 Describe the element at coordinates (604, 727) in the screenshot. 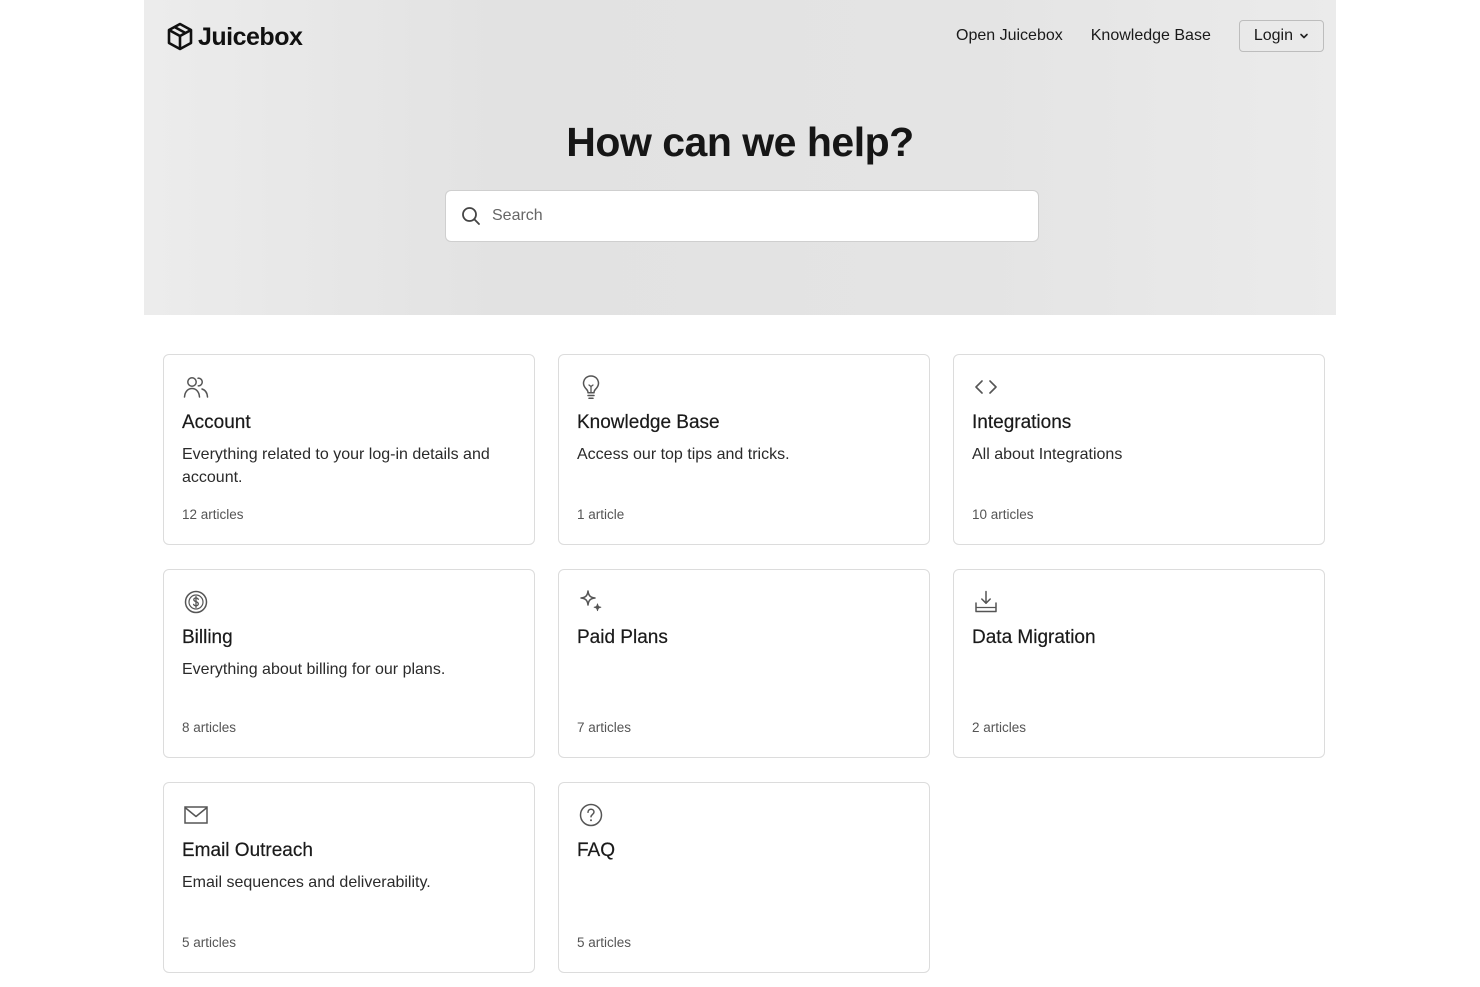

I see `collection-article-count: 7 articles` at that location.